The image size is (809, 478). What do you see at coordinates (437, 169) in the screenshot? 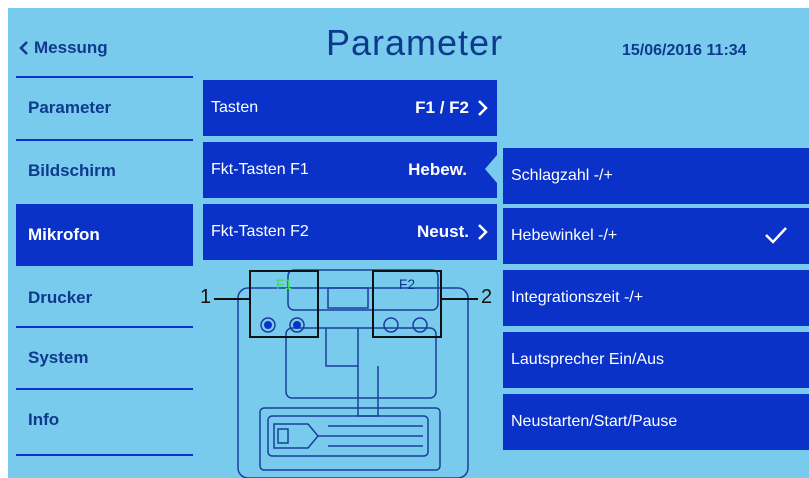
I see `param-value: Hebew.` at bounding box center [437, 169].